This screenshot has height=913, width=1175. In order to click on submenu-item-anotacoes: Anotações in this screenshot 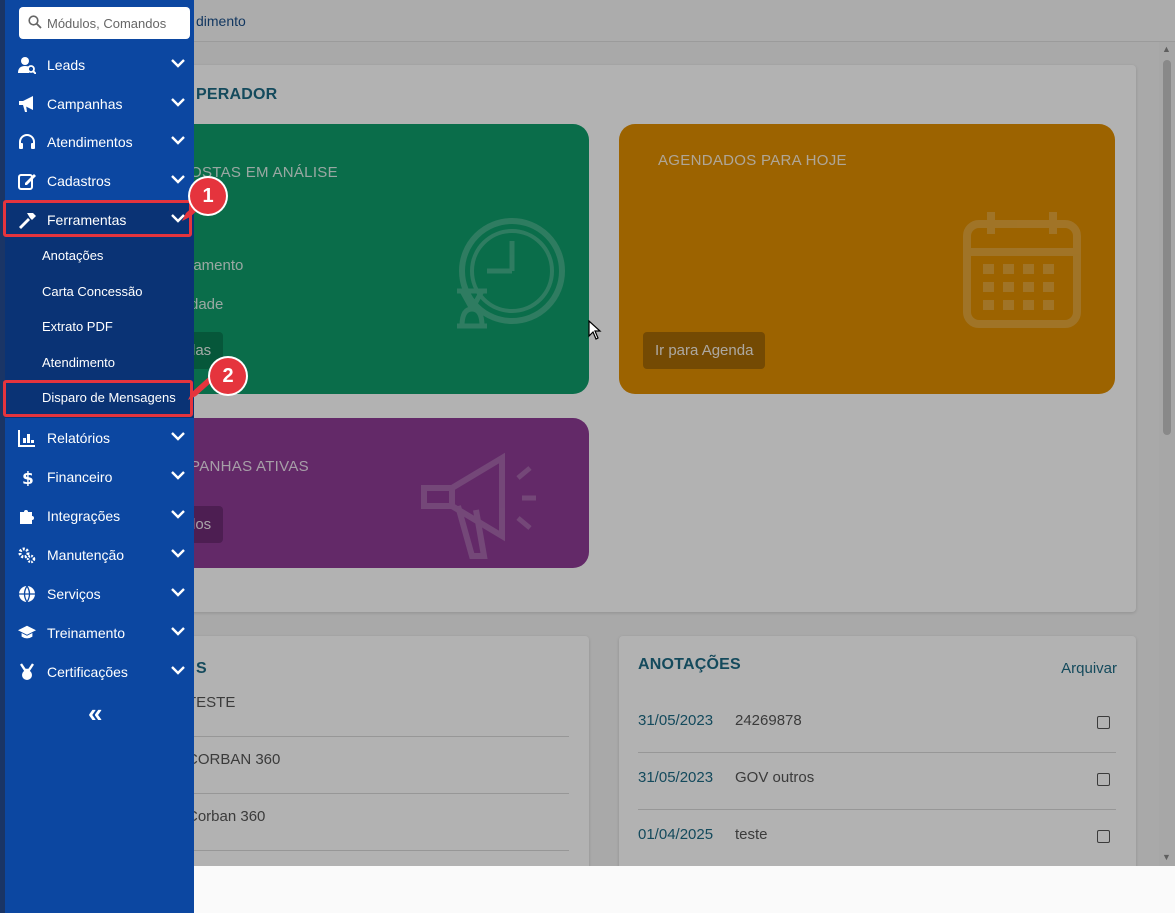, I will do `click(99, 255)`.